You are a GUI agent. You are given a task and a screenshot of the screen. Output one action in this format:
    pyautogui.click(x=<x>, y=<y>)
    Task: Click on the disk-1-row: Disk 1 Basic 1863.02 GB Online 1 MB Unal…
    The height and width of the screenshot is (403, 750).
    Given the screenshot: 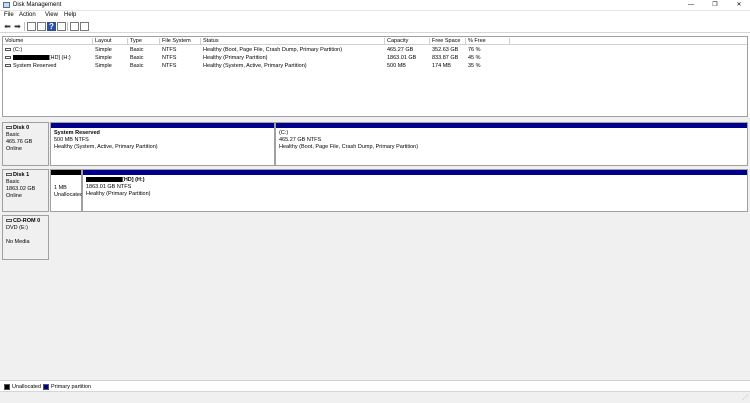 What is the action you would take?
    pyautogui.click(x=375, y=190)
    